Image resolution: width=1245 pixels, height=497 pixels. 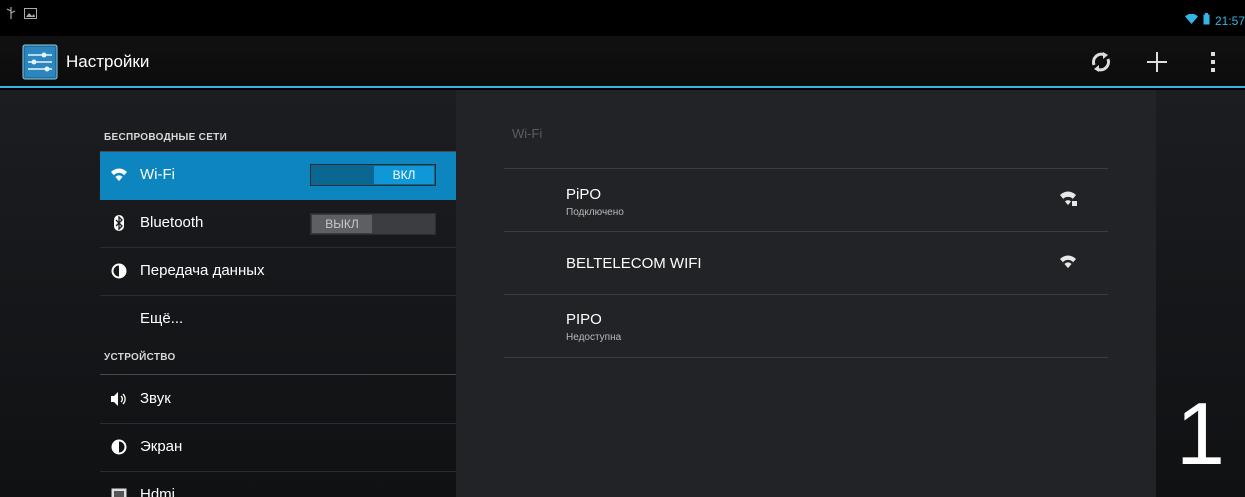 What do you see at coordinates (119, 399) in the screenshot?
I see `volume-icon` at bounding box center [119, 399].